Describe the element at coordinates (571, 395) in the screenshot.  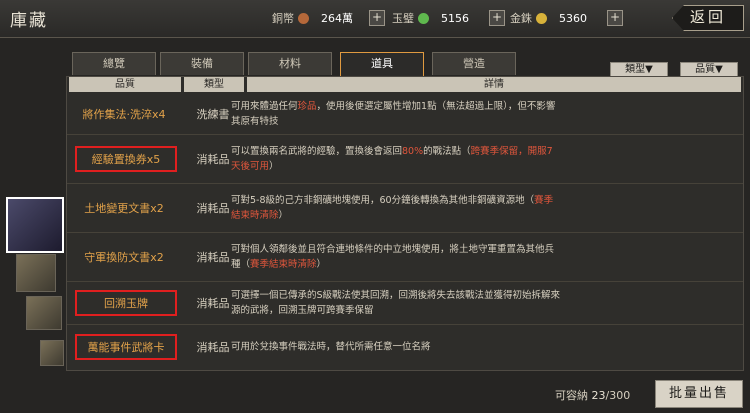
I see `capacity-label: 可容納` at that location.